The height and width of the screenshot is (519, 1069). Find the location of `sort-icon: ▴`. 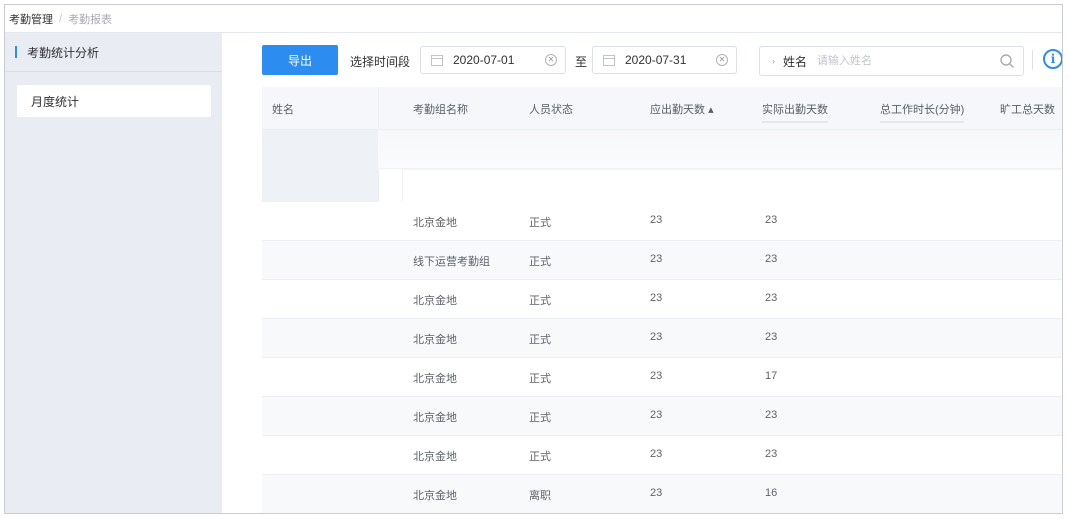

sort-icon: ▴ is located at coordinates (711, 110).